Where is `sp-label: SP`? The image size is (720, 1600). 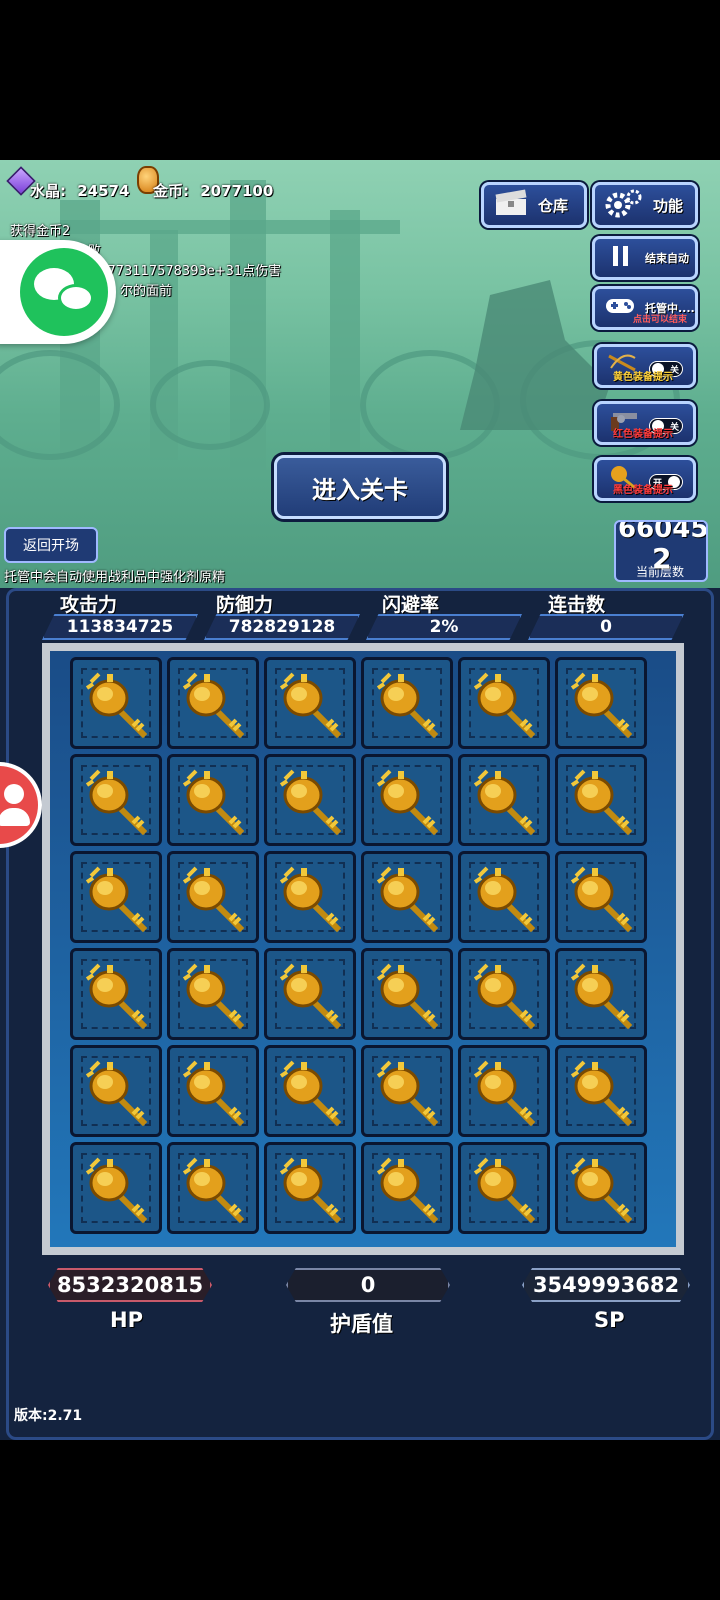
sp-label: SP is located at coordinates (609, 1320).